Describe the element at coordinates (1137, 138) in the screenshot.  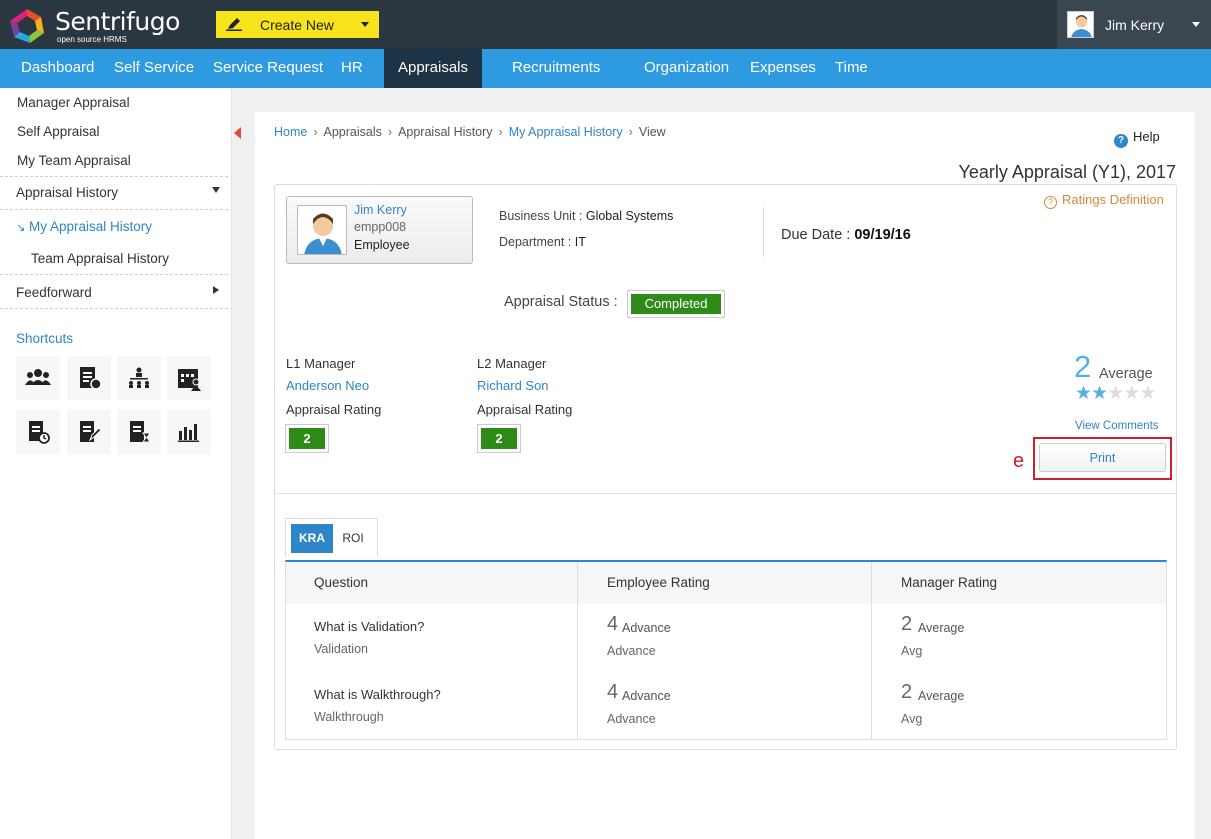
I see `help-link: ? Help` at that location.